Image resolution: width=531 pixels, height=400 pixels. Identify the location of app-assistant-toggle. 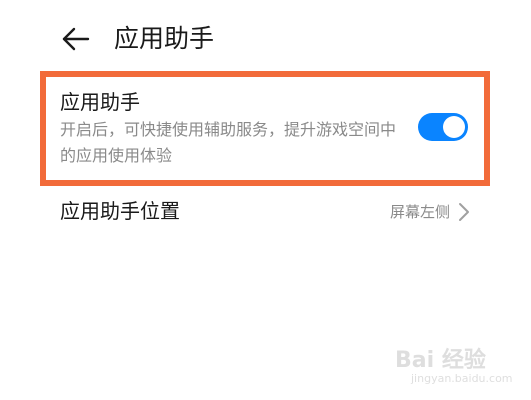
(443, 127).